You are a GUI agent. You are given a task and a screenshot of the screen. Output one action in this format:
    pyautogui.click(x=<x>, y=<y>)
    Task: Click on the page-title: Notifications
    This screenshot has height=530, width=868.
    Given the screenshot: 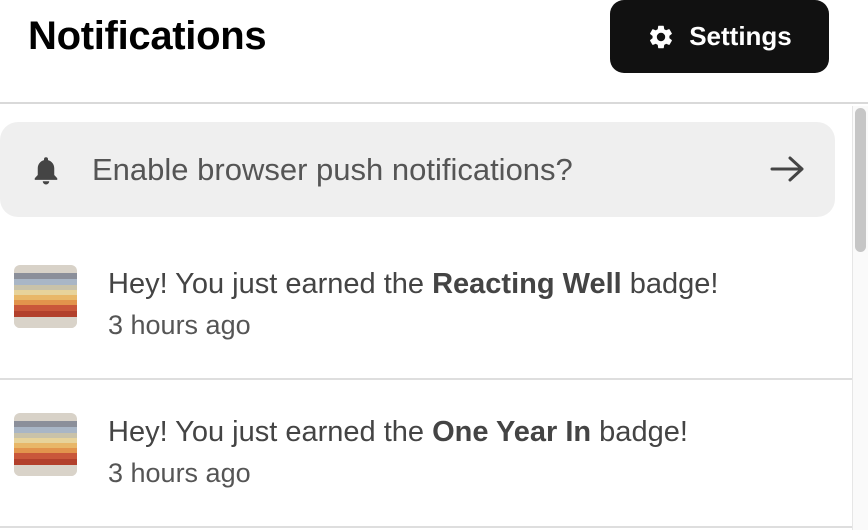 What is the action you would take?
    pyautogui.click(x=147, y=36)
    